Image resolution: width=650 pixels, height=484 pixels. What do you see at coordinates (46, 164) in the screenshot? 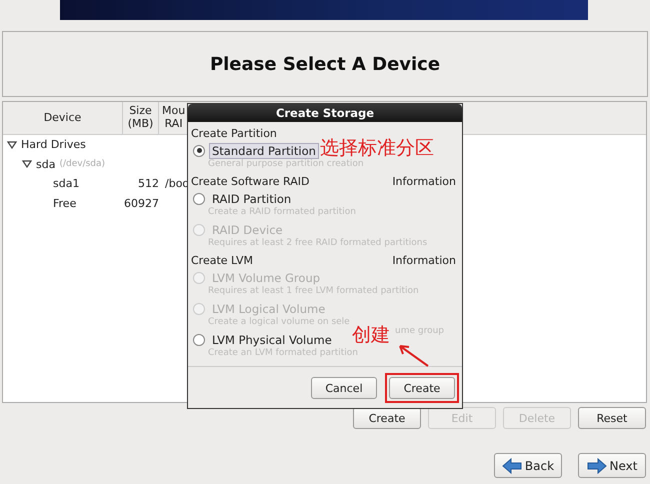
I see `device-name: sda` at bounding box center [46, 164].